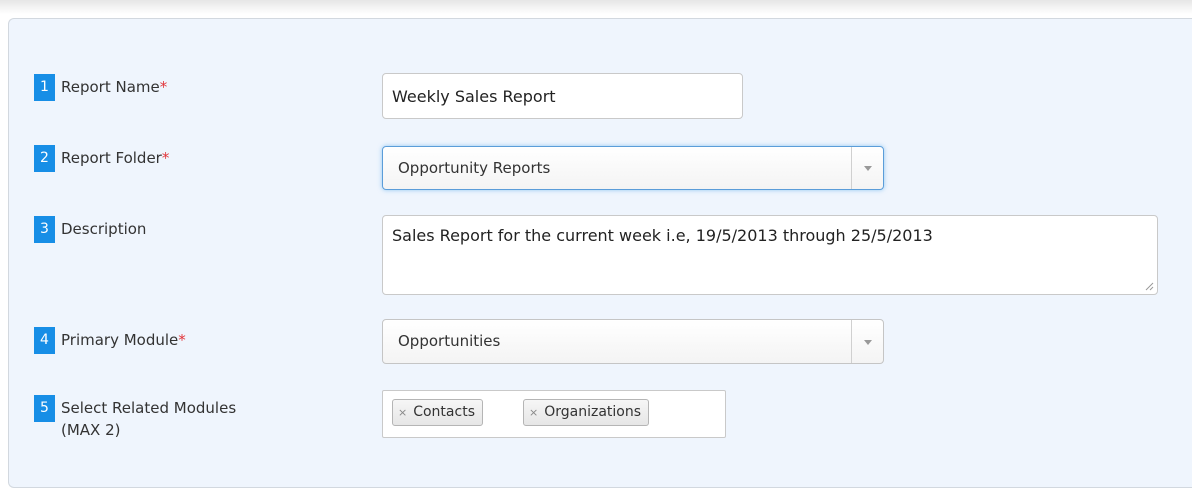  Describe the element at coordinates (44, 229) in the screenshot. I see `step-number-badge: 3` at that location.